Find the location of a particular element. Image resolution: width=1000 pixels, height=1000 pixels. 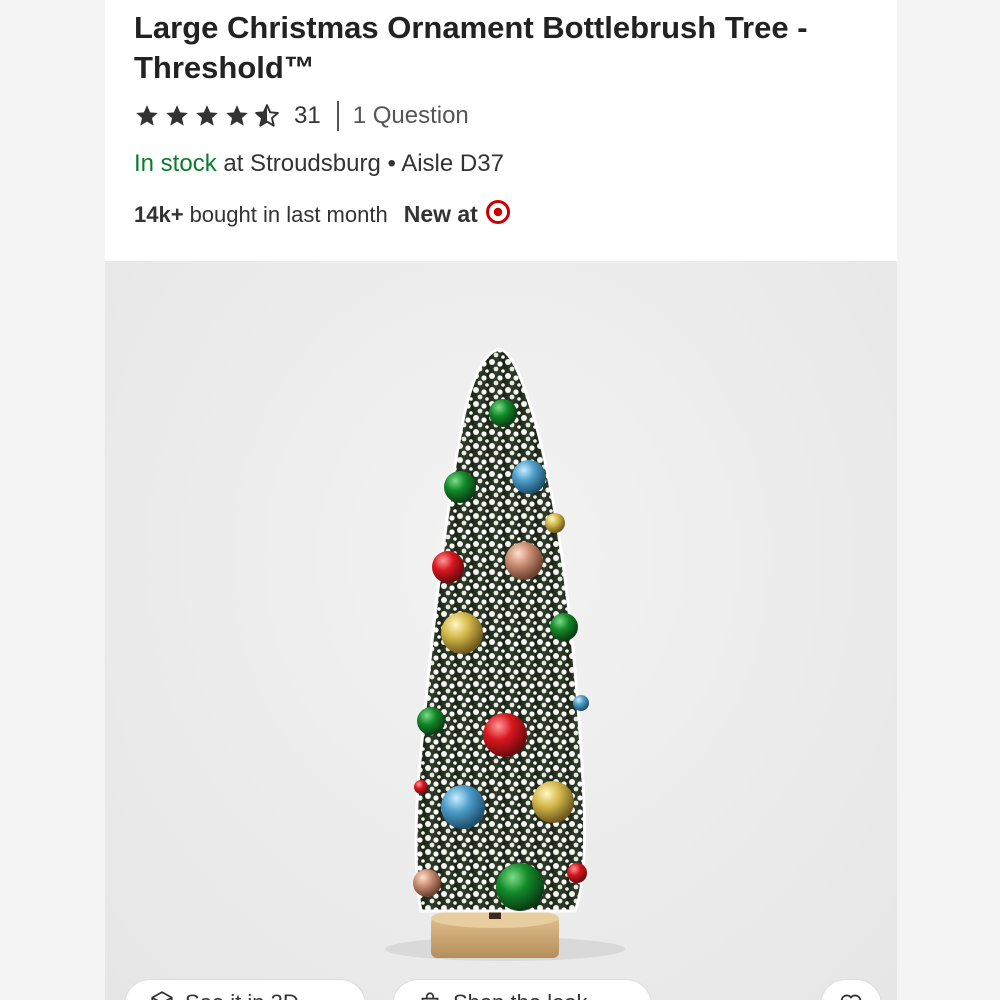

questions-link: 1 Question is located at coordinates (411, 116).